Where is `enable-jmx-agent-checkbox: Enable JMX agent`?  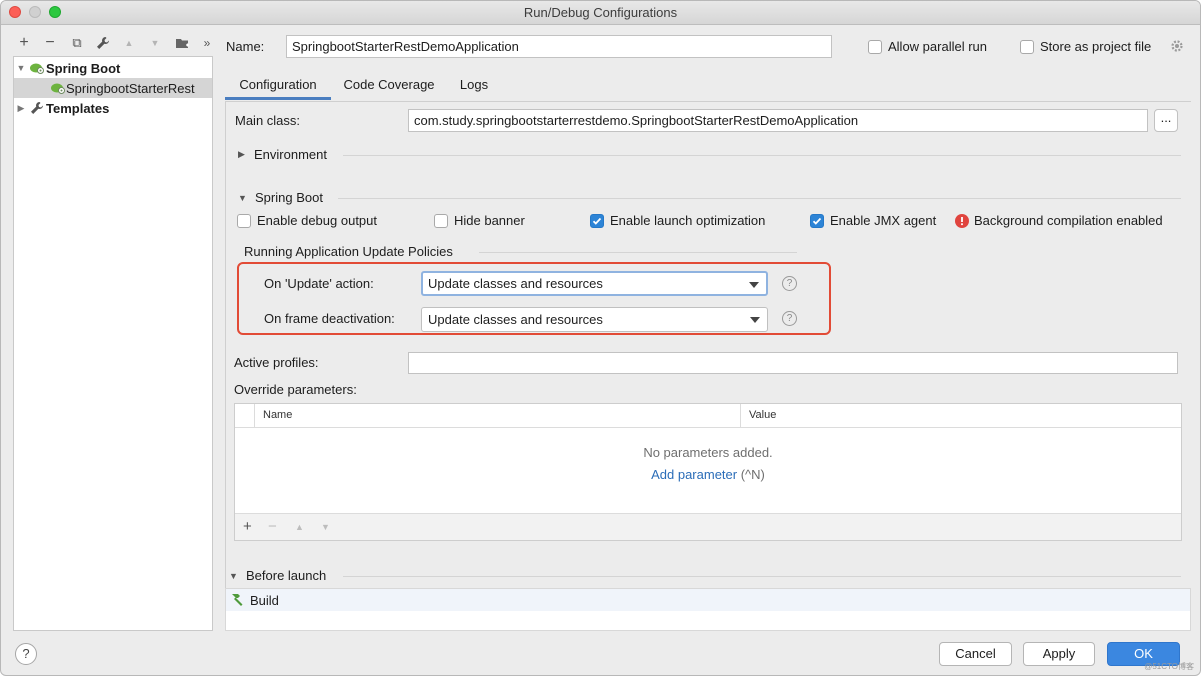 enable-jmx-agent-checkbox: Enable JMX agent is located at coordinates (873, 220).